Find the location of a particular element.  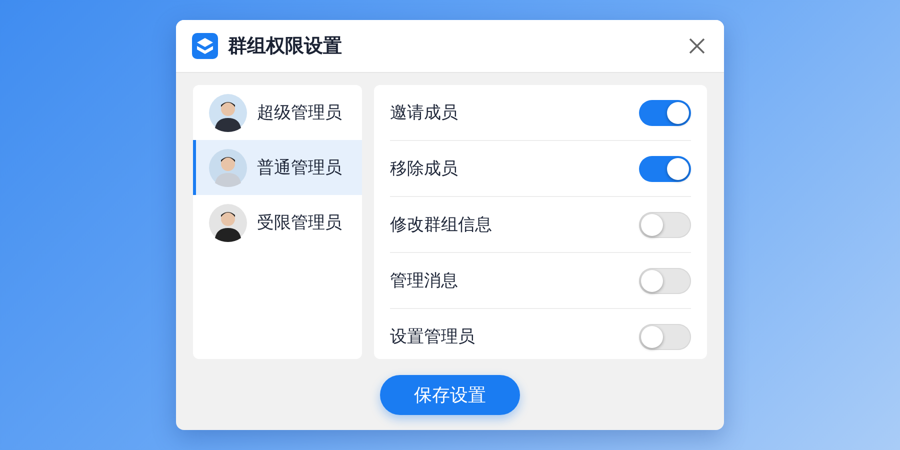

permission-label: 管理消息 is located at coordinates (424, 281).